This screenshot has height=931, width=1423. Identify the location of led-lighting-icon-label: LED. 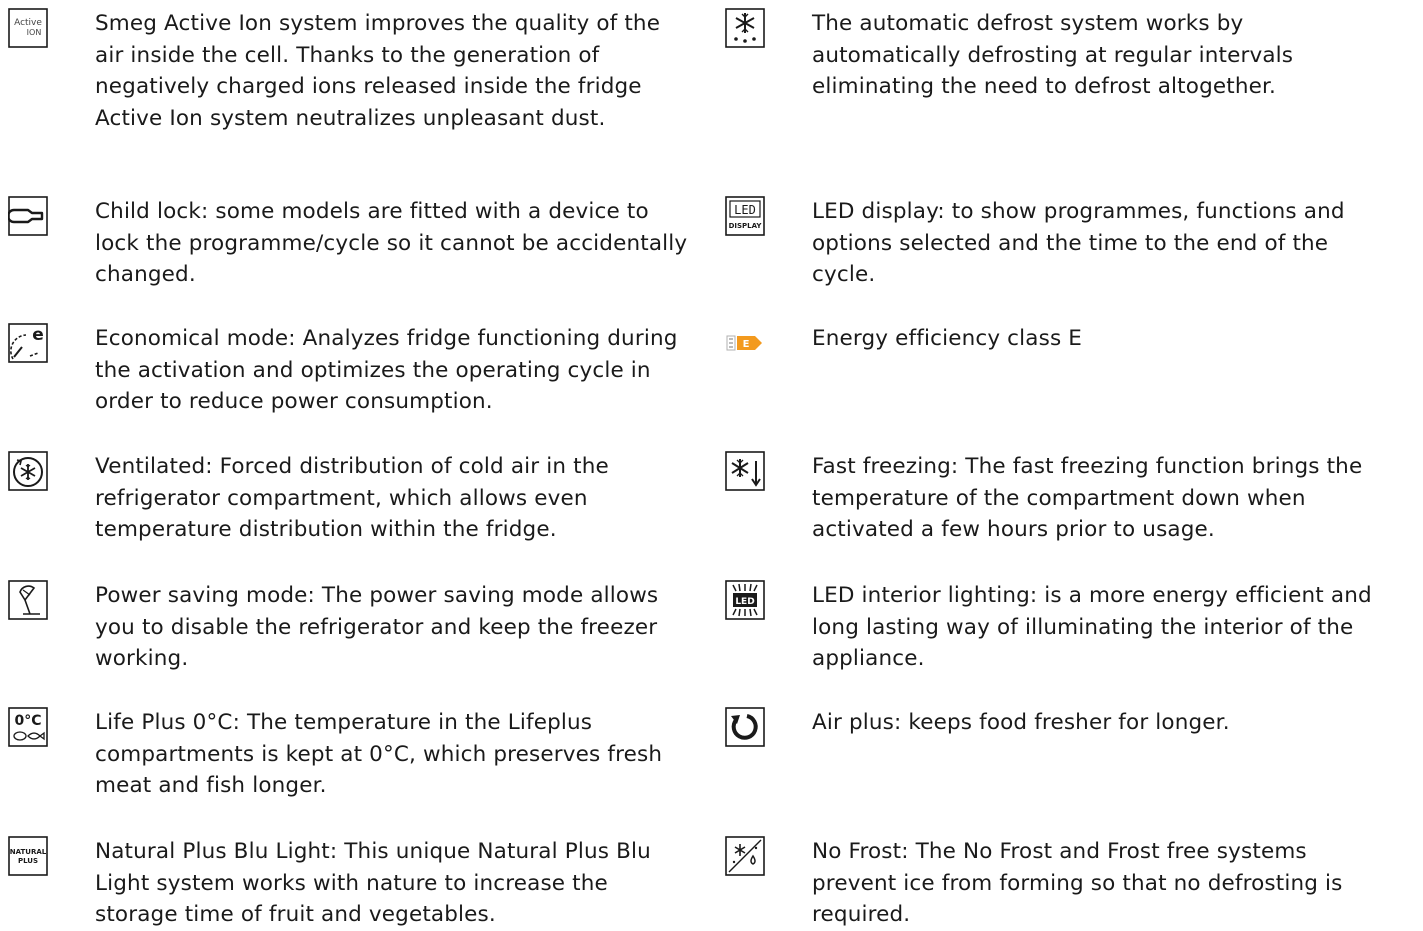
(744, 602).